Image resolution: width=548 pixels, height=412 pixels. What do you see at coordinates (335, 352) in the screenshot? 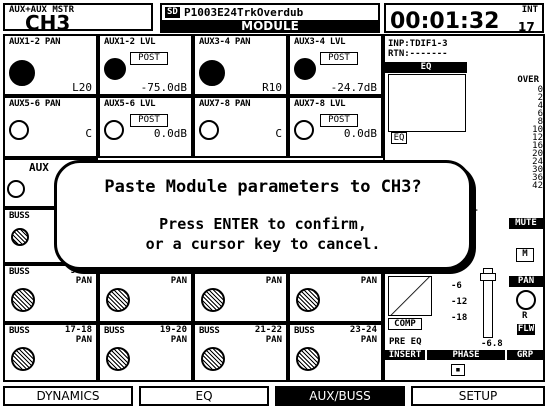
I see `buss-23-24-cell: BUSS 23-24 PAN` at bounding box center [335, 352].